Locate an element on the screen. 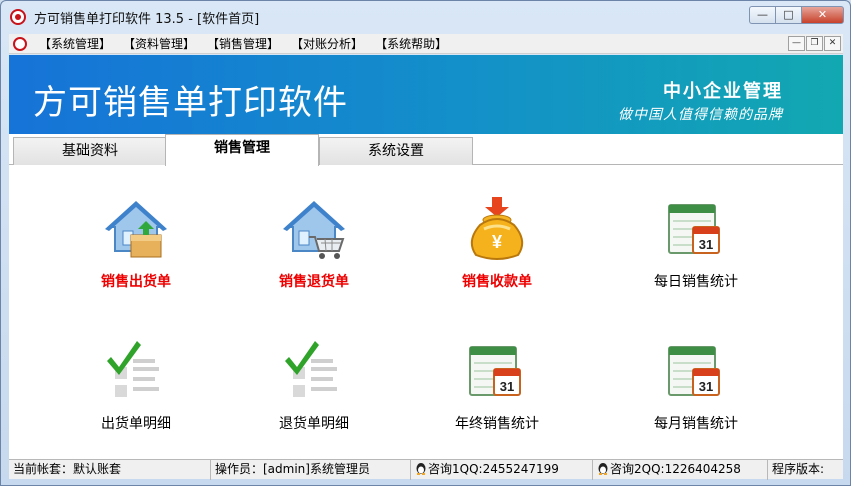 The image size is (851, 486). tile-label: 销售出货单 is located at coordinates (136, 282).